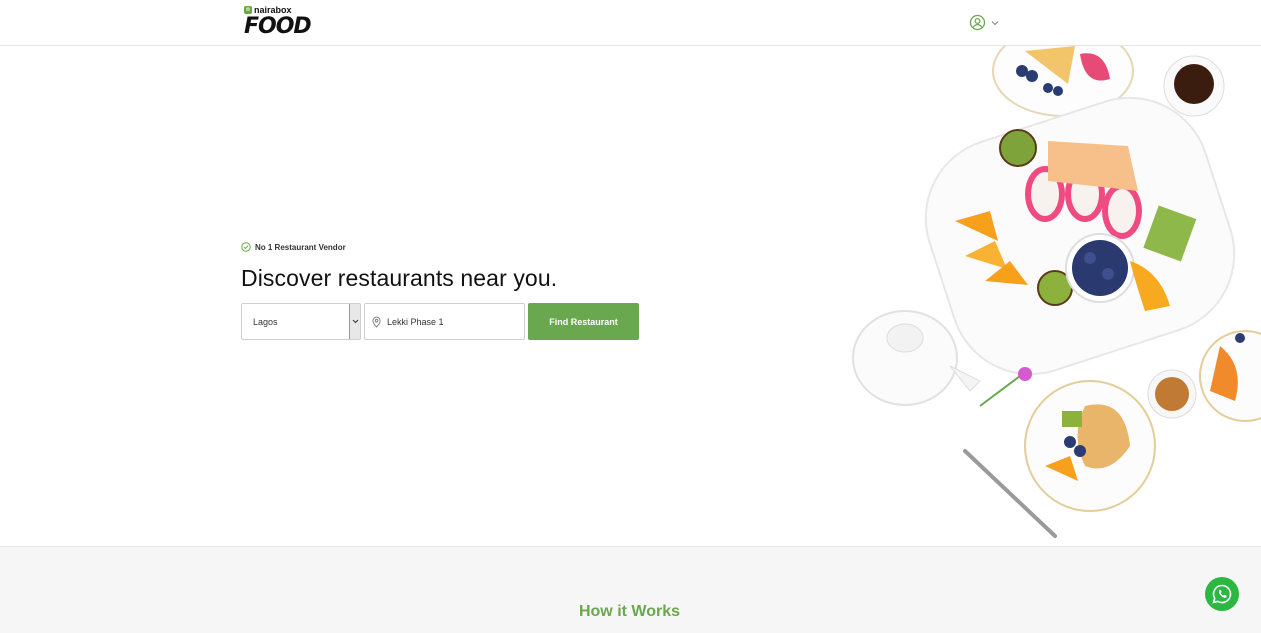 This screenshot has width=1261, height=633. I want to click on location-input, so click(447, 321).